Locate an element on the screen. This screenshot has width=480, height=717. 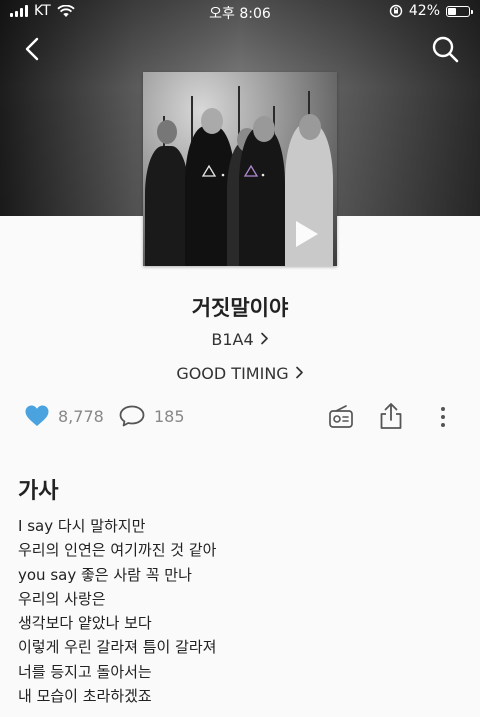
status-bar: KT 오후 8:06 42% is located at coordinates (240, 12).